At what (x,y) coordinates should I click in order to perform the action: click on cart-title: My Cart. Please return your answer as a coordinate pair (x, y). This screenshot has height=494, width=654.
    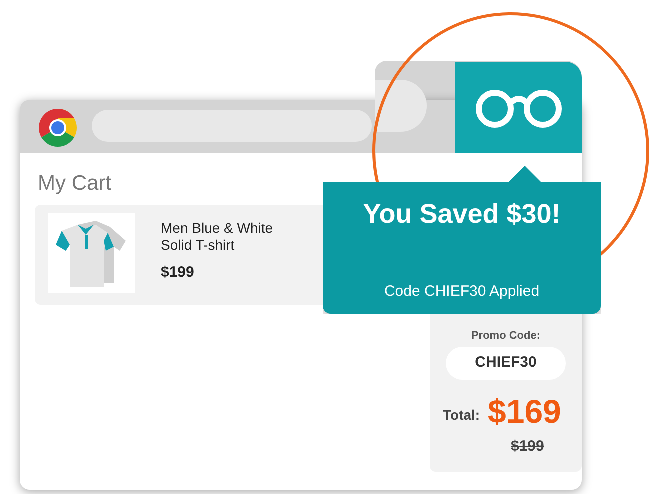
    Looking at the image, I should click on (75, 184).